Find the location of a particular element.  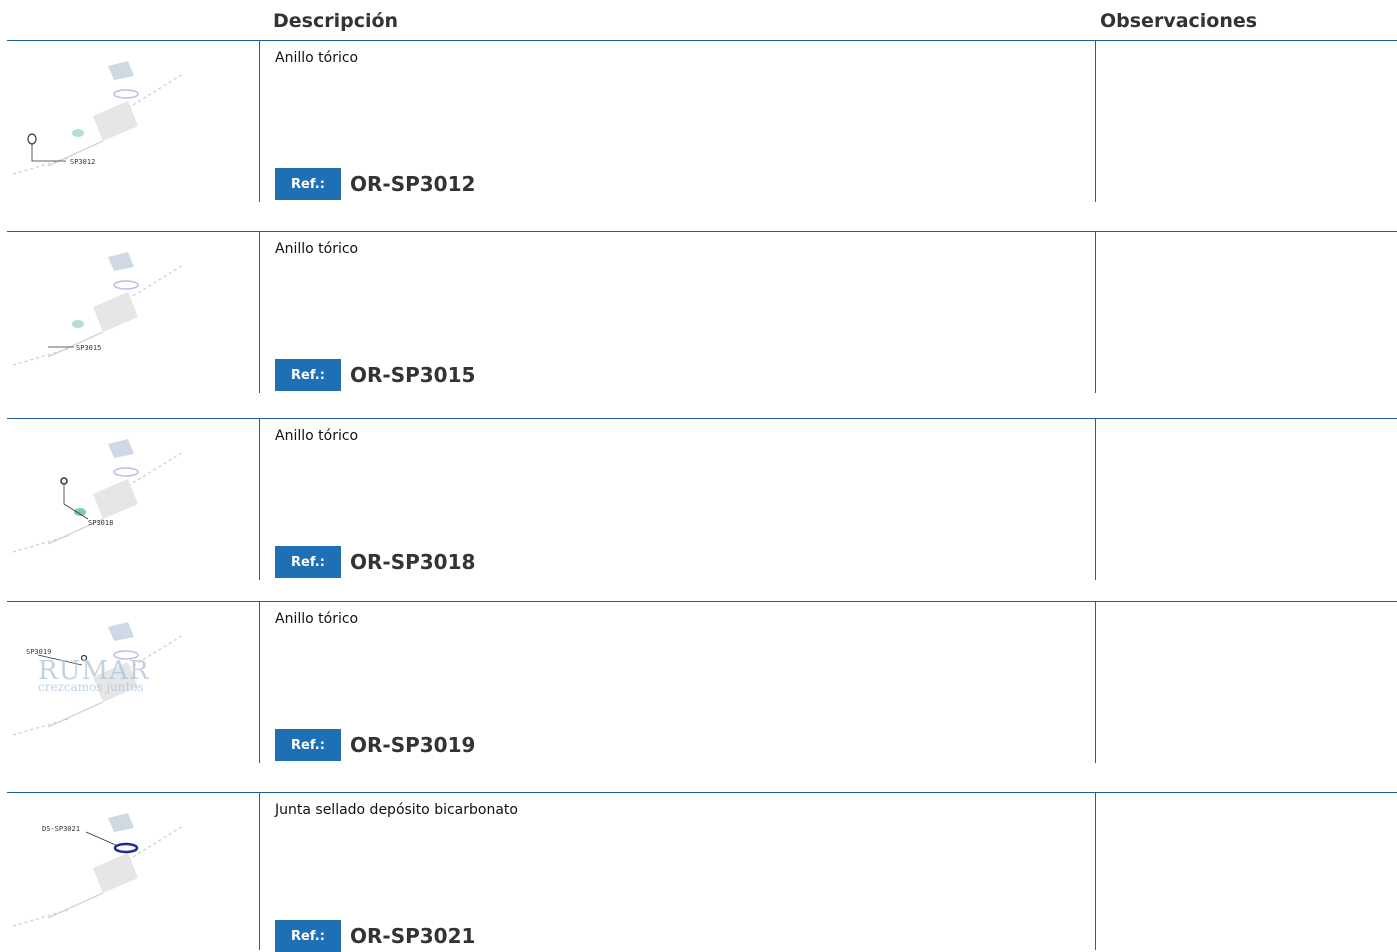

row-description: Junta sellado depósito bicarbonato is located at coordinates (396, 810).